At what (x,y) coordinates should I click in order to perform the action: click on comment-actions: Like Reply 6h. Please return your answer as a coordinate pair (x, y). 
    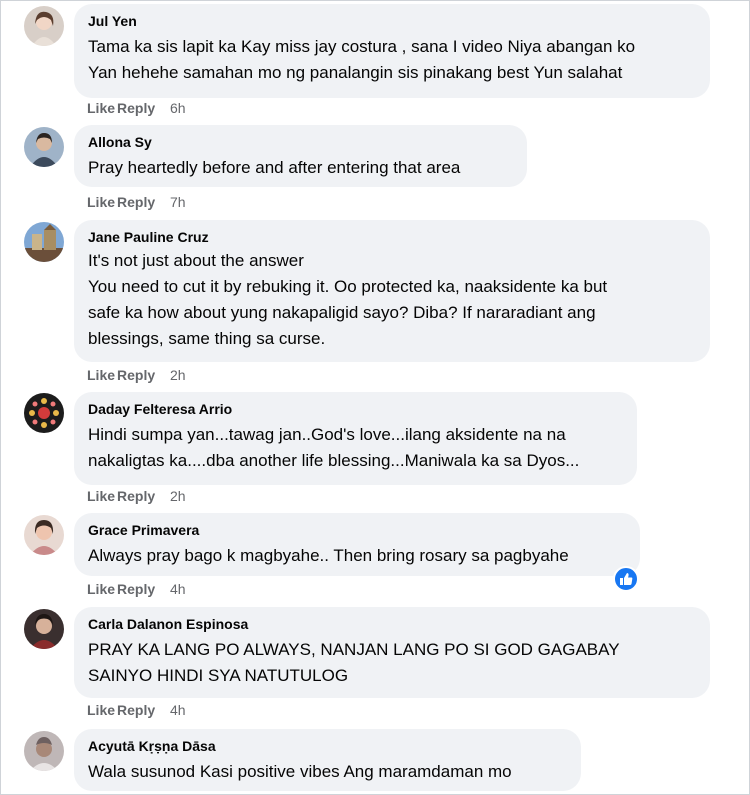
    Looking at the image, I should click on (136, 108).